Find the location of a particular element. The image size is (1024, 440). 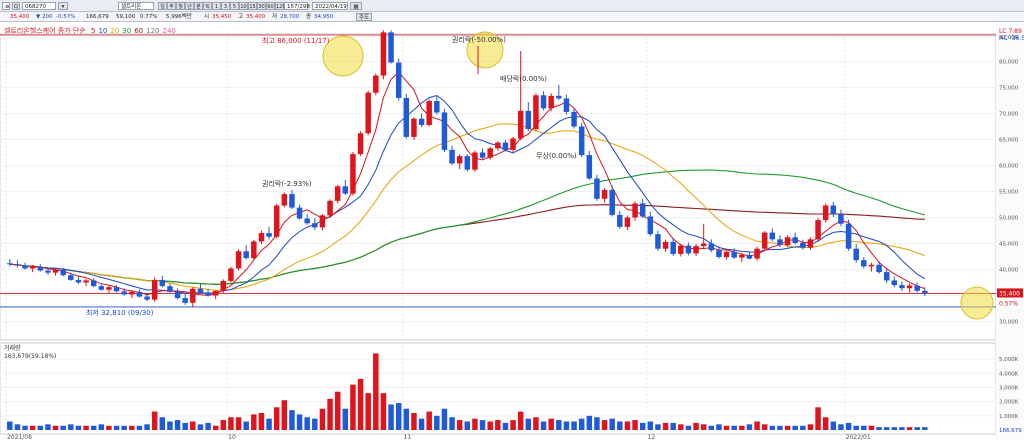

high-annotation: 최고 86,000 (11/17) is located at coordinates (296, 40).